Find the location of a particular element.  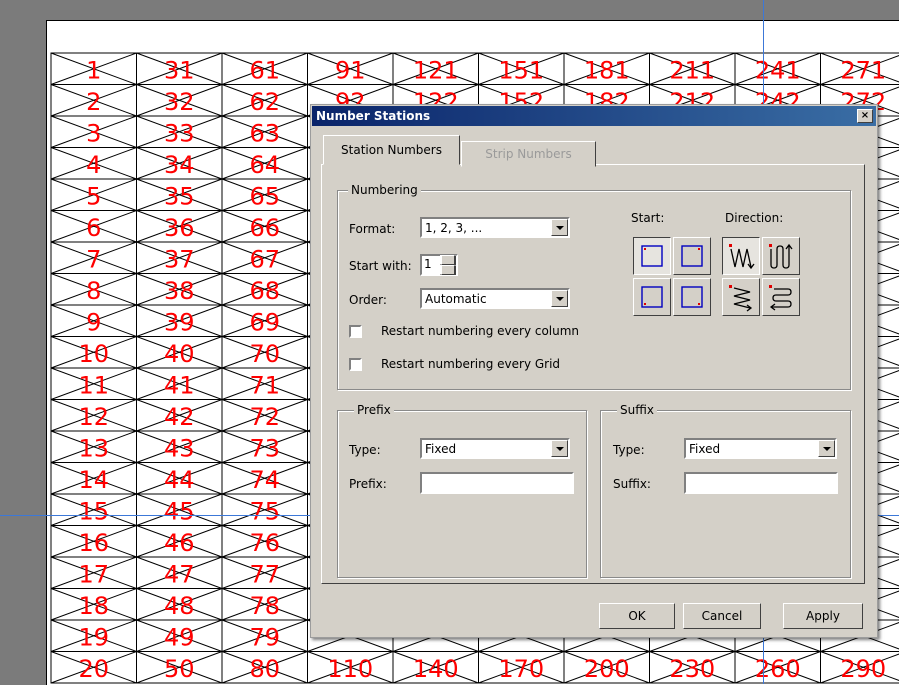

station-number: 170 is located at coordinates (521, 669).